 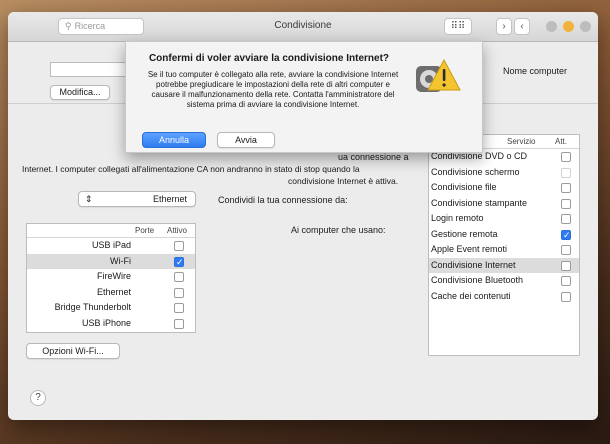 I want to click on service-name: Condivisione schermo, so click(x=475, y=171).